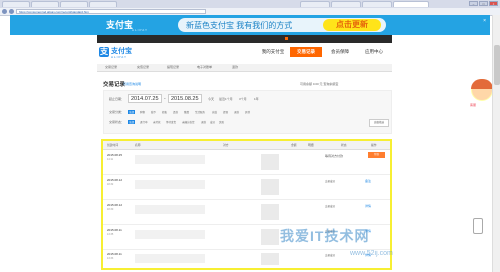 This screenshot has width=500, height=272. Describe the element at coordinates (186, 112) in the screenshot. I see `type-option: 缴费` at that location.